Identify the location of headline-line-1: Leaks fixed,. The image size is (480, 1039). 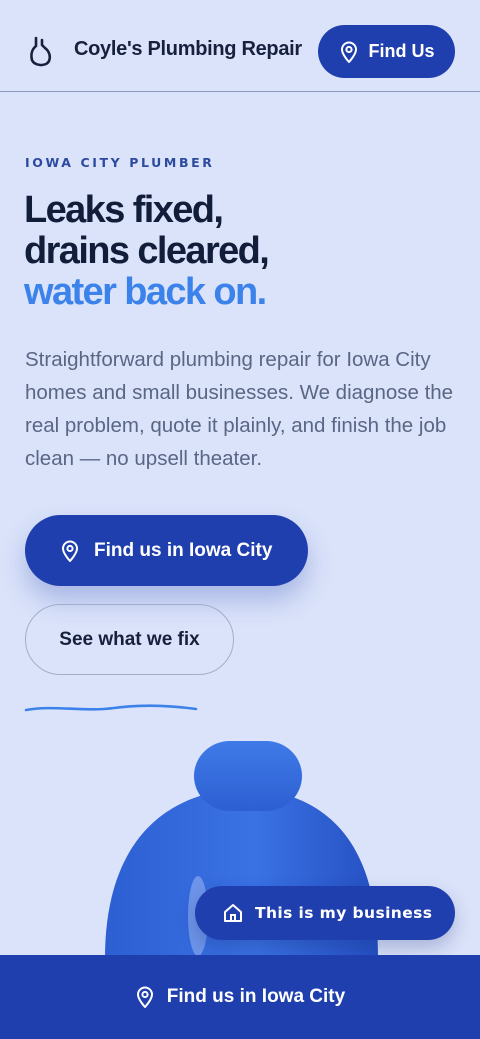
(124, 210).